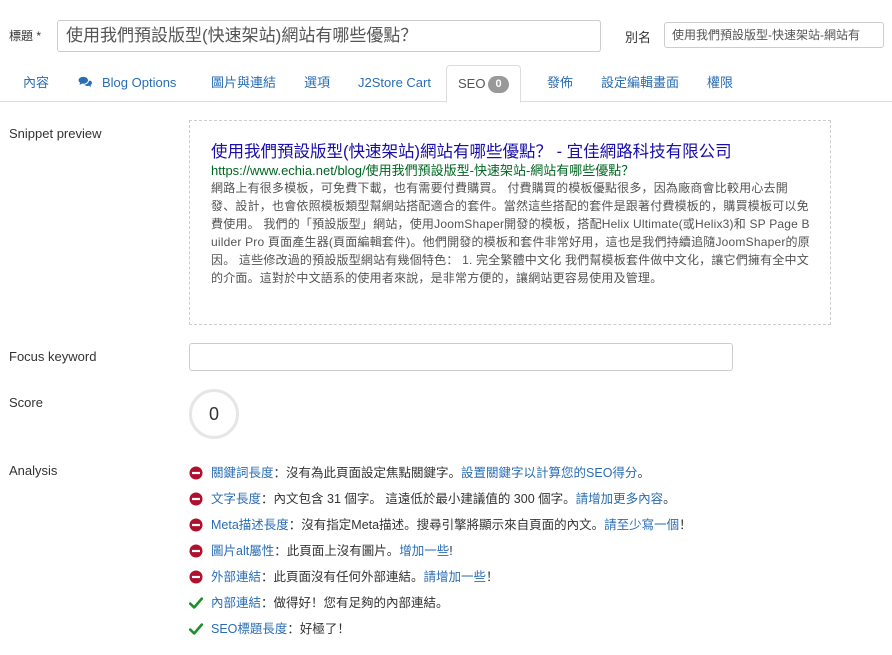 The image size is (892, 655). I want to click on title-input: 使用我們預設版型(快速架站)網站有哪些優點？, so click(329, 36).